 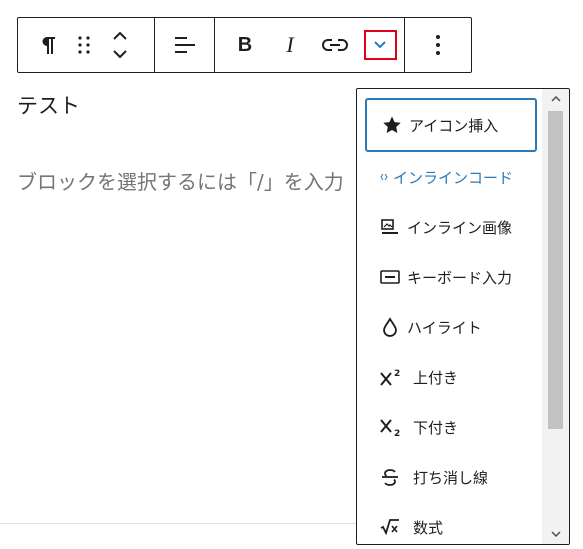 I want to click on menu-item-label: ハイライト, so click(x=444, y=327).